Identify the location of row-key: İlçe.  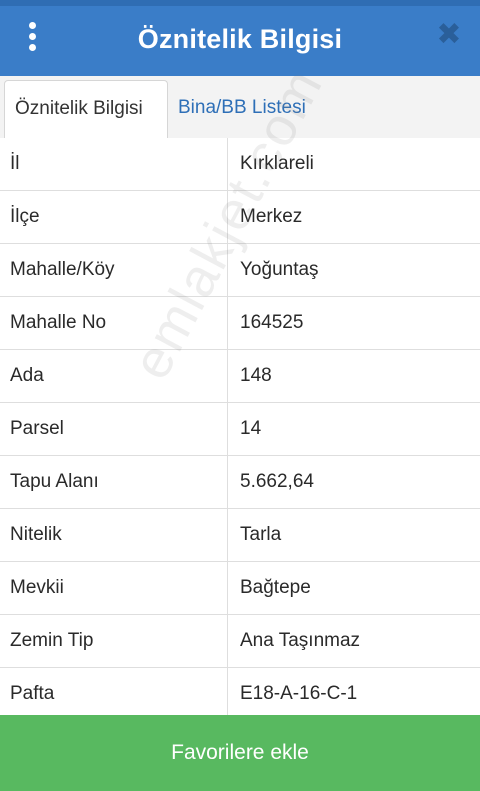
(114, 217).